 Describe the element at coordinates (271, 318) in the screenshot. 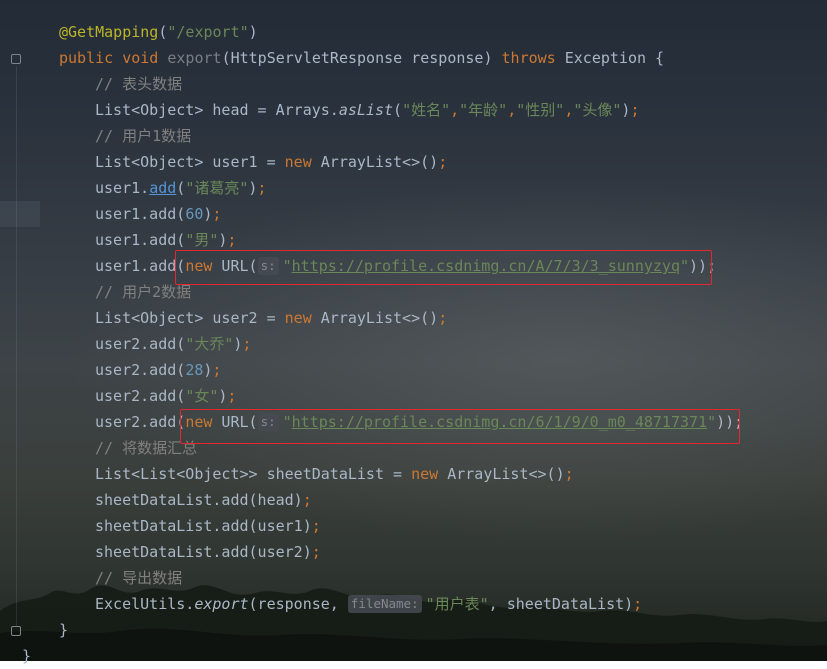

I see `code-line: List<Object> user2 = new ArrayList<>();` at that location.